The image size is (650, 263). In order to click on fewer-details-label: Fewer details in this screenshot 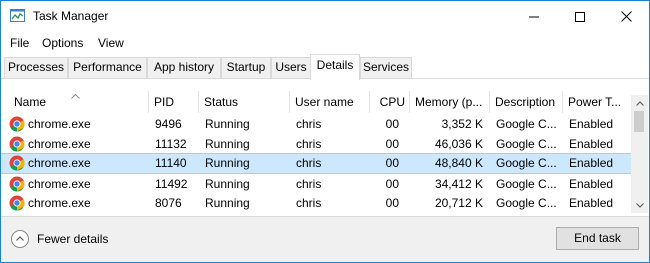, I will do `click(72, 239)`.